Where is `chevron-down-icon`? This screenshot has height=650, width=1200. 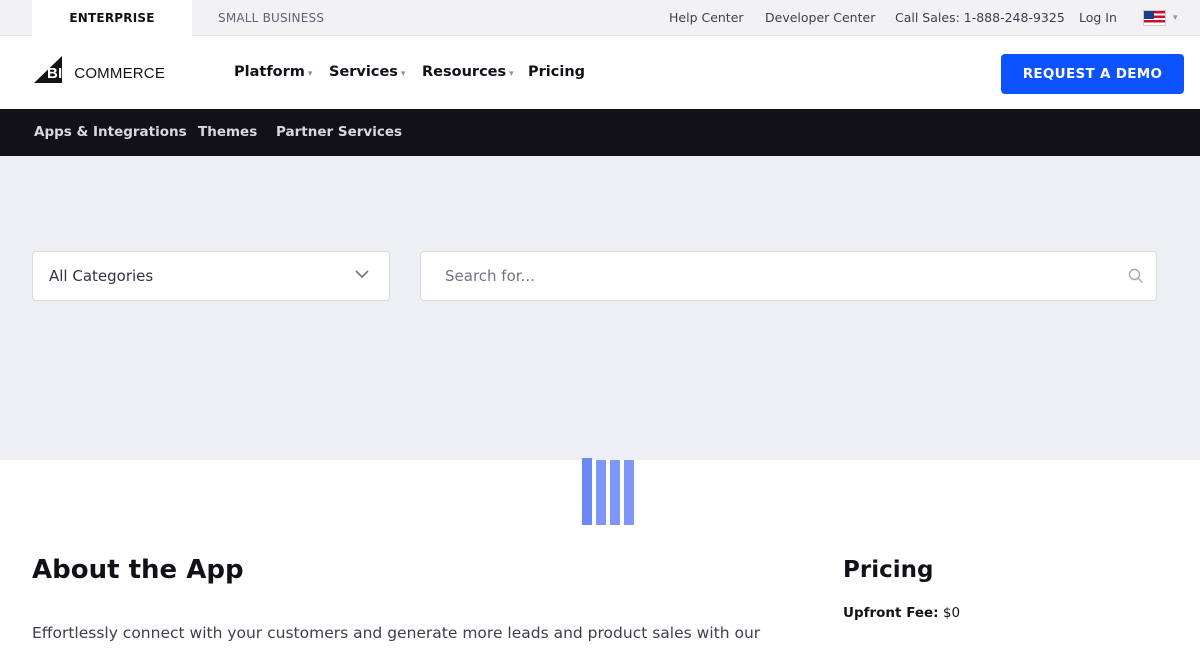 chevron-down-icon is located at coordinates (362, 274).